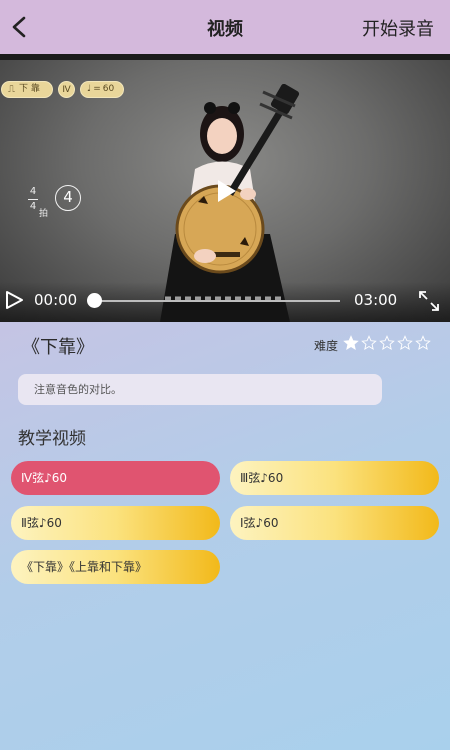 The height and width of the screenshot is (750, 450). What do you see at coordinates (94, 300) in the screenshot?
I see `progress-handle` at bounding box center [94, 300].